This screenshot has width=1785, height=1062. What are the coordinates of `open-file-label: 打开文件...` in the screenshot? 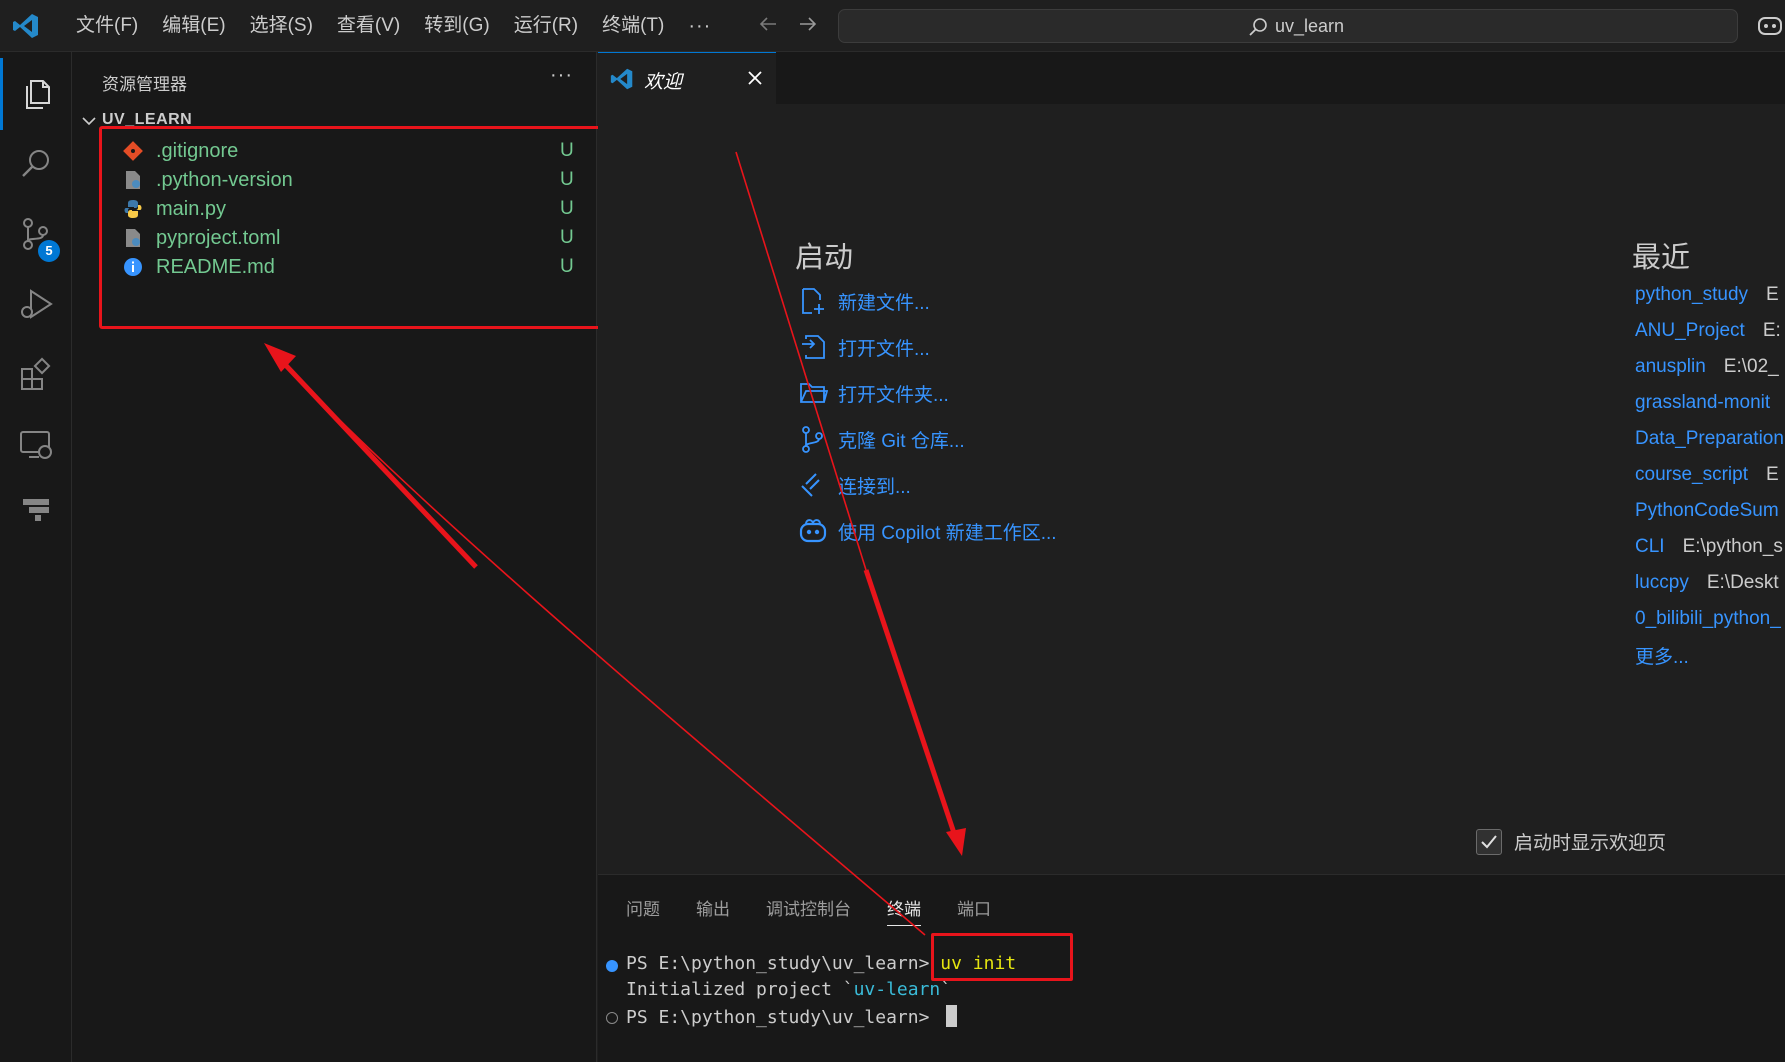 It's located at (884, 349).